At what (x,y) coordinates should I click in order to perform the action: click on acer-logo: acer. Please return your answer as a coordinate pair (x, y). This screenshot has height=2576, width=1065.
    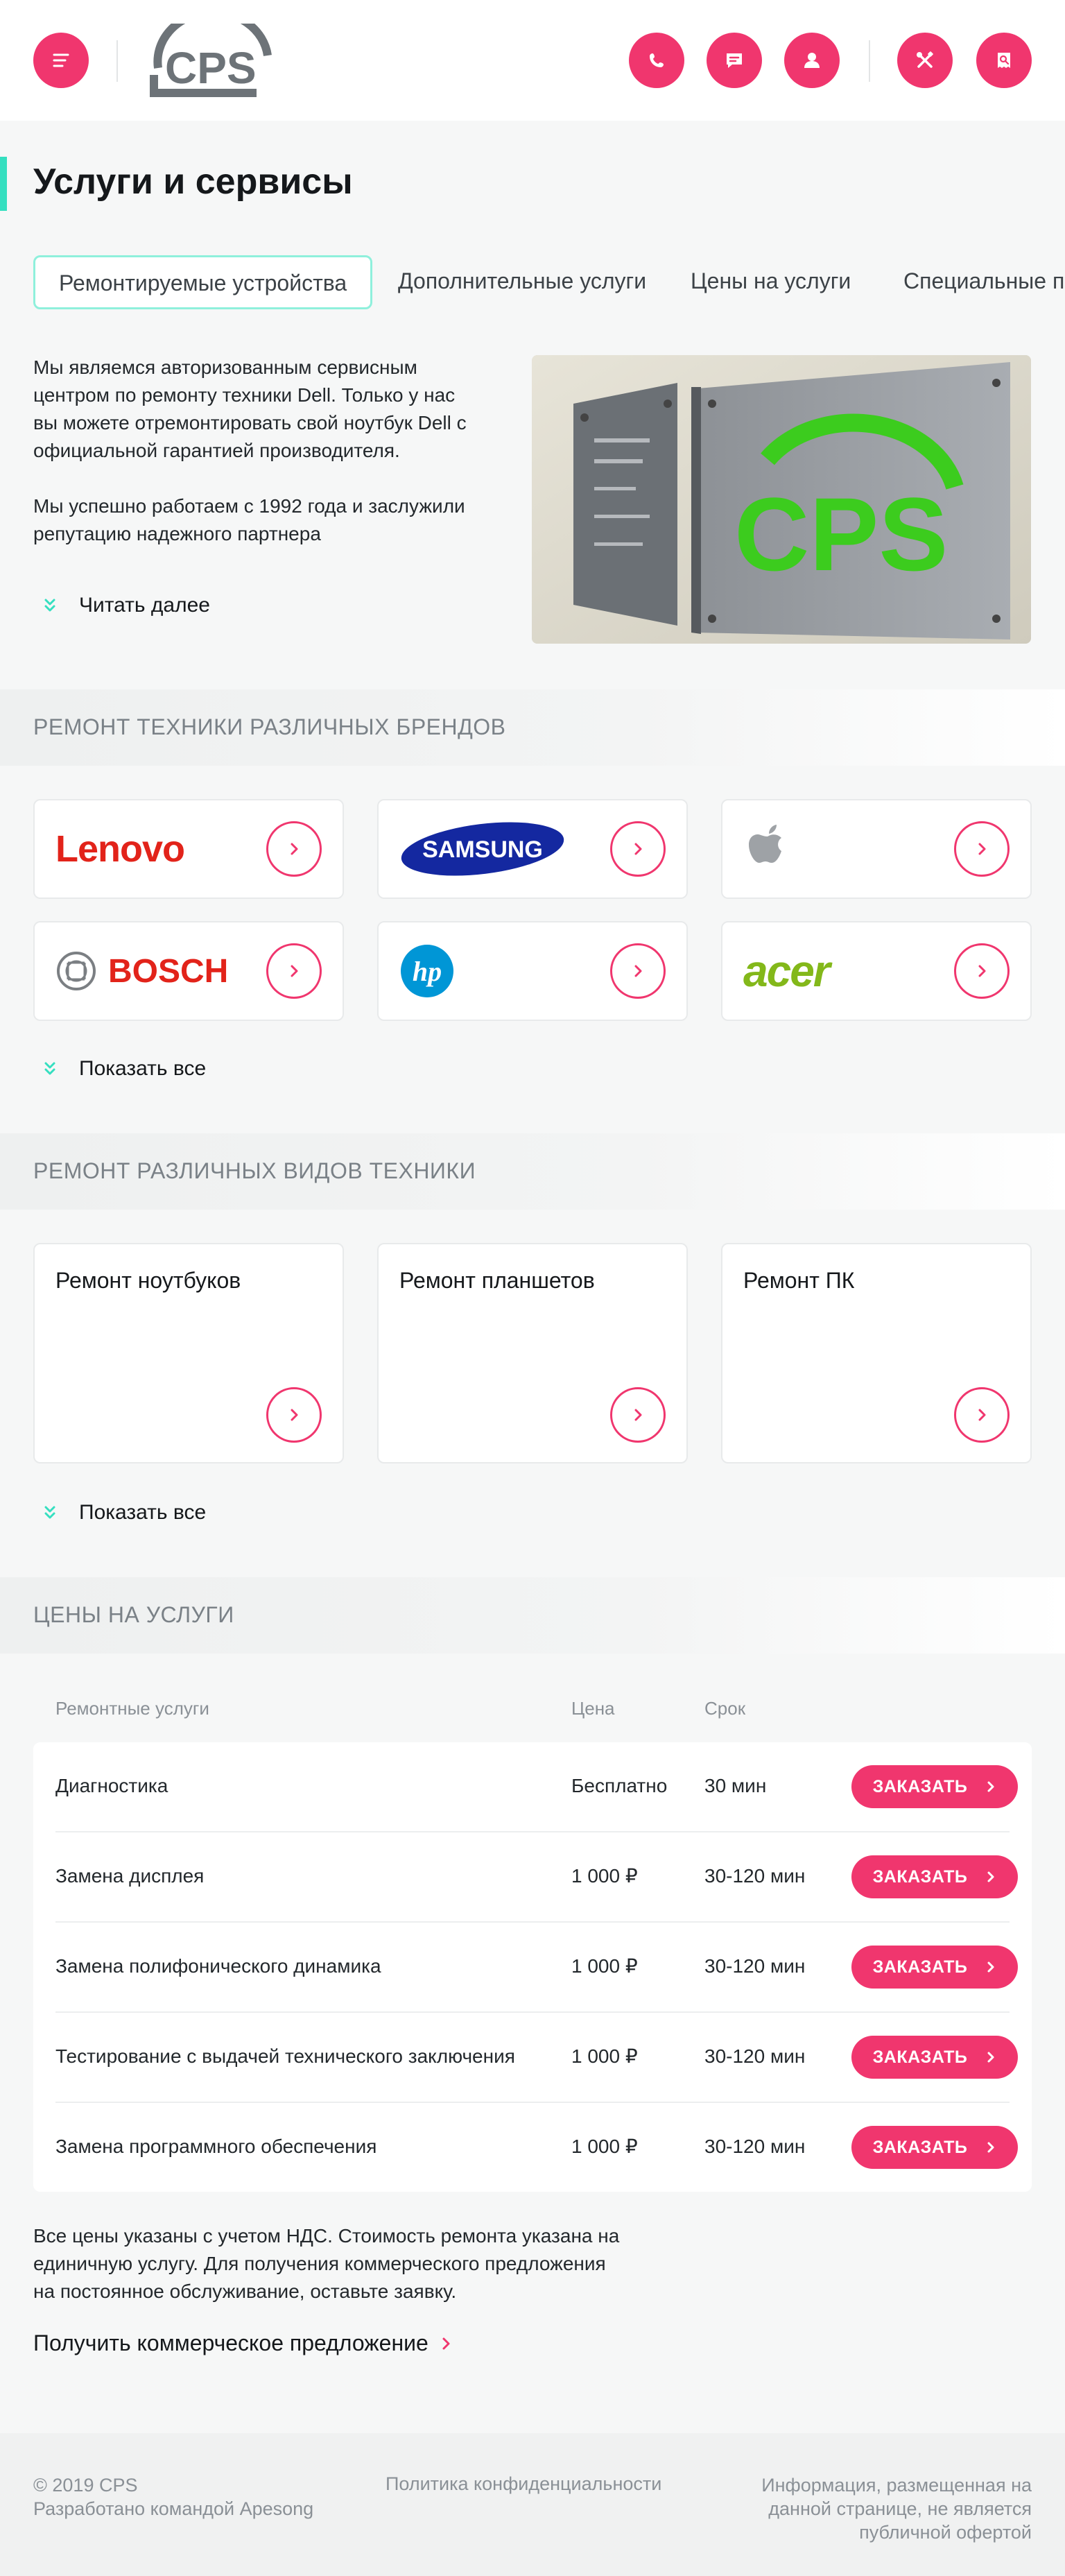
    Looking at the image, I should click on (787, 971).